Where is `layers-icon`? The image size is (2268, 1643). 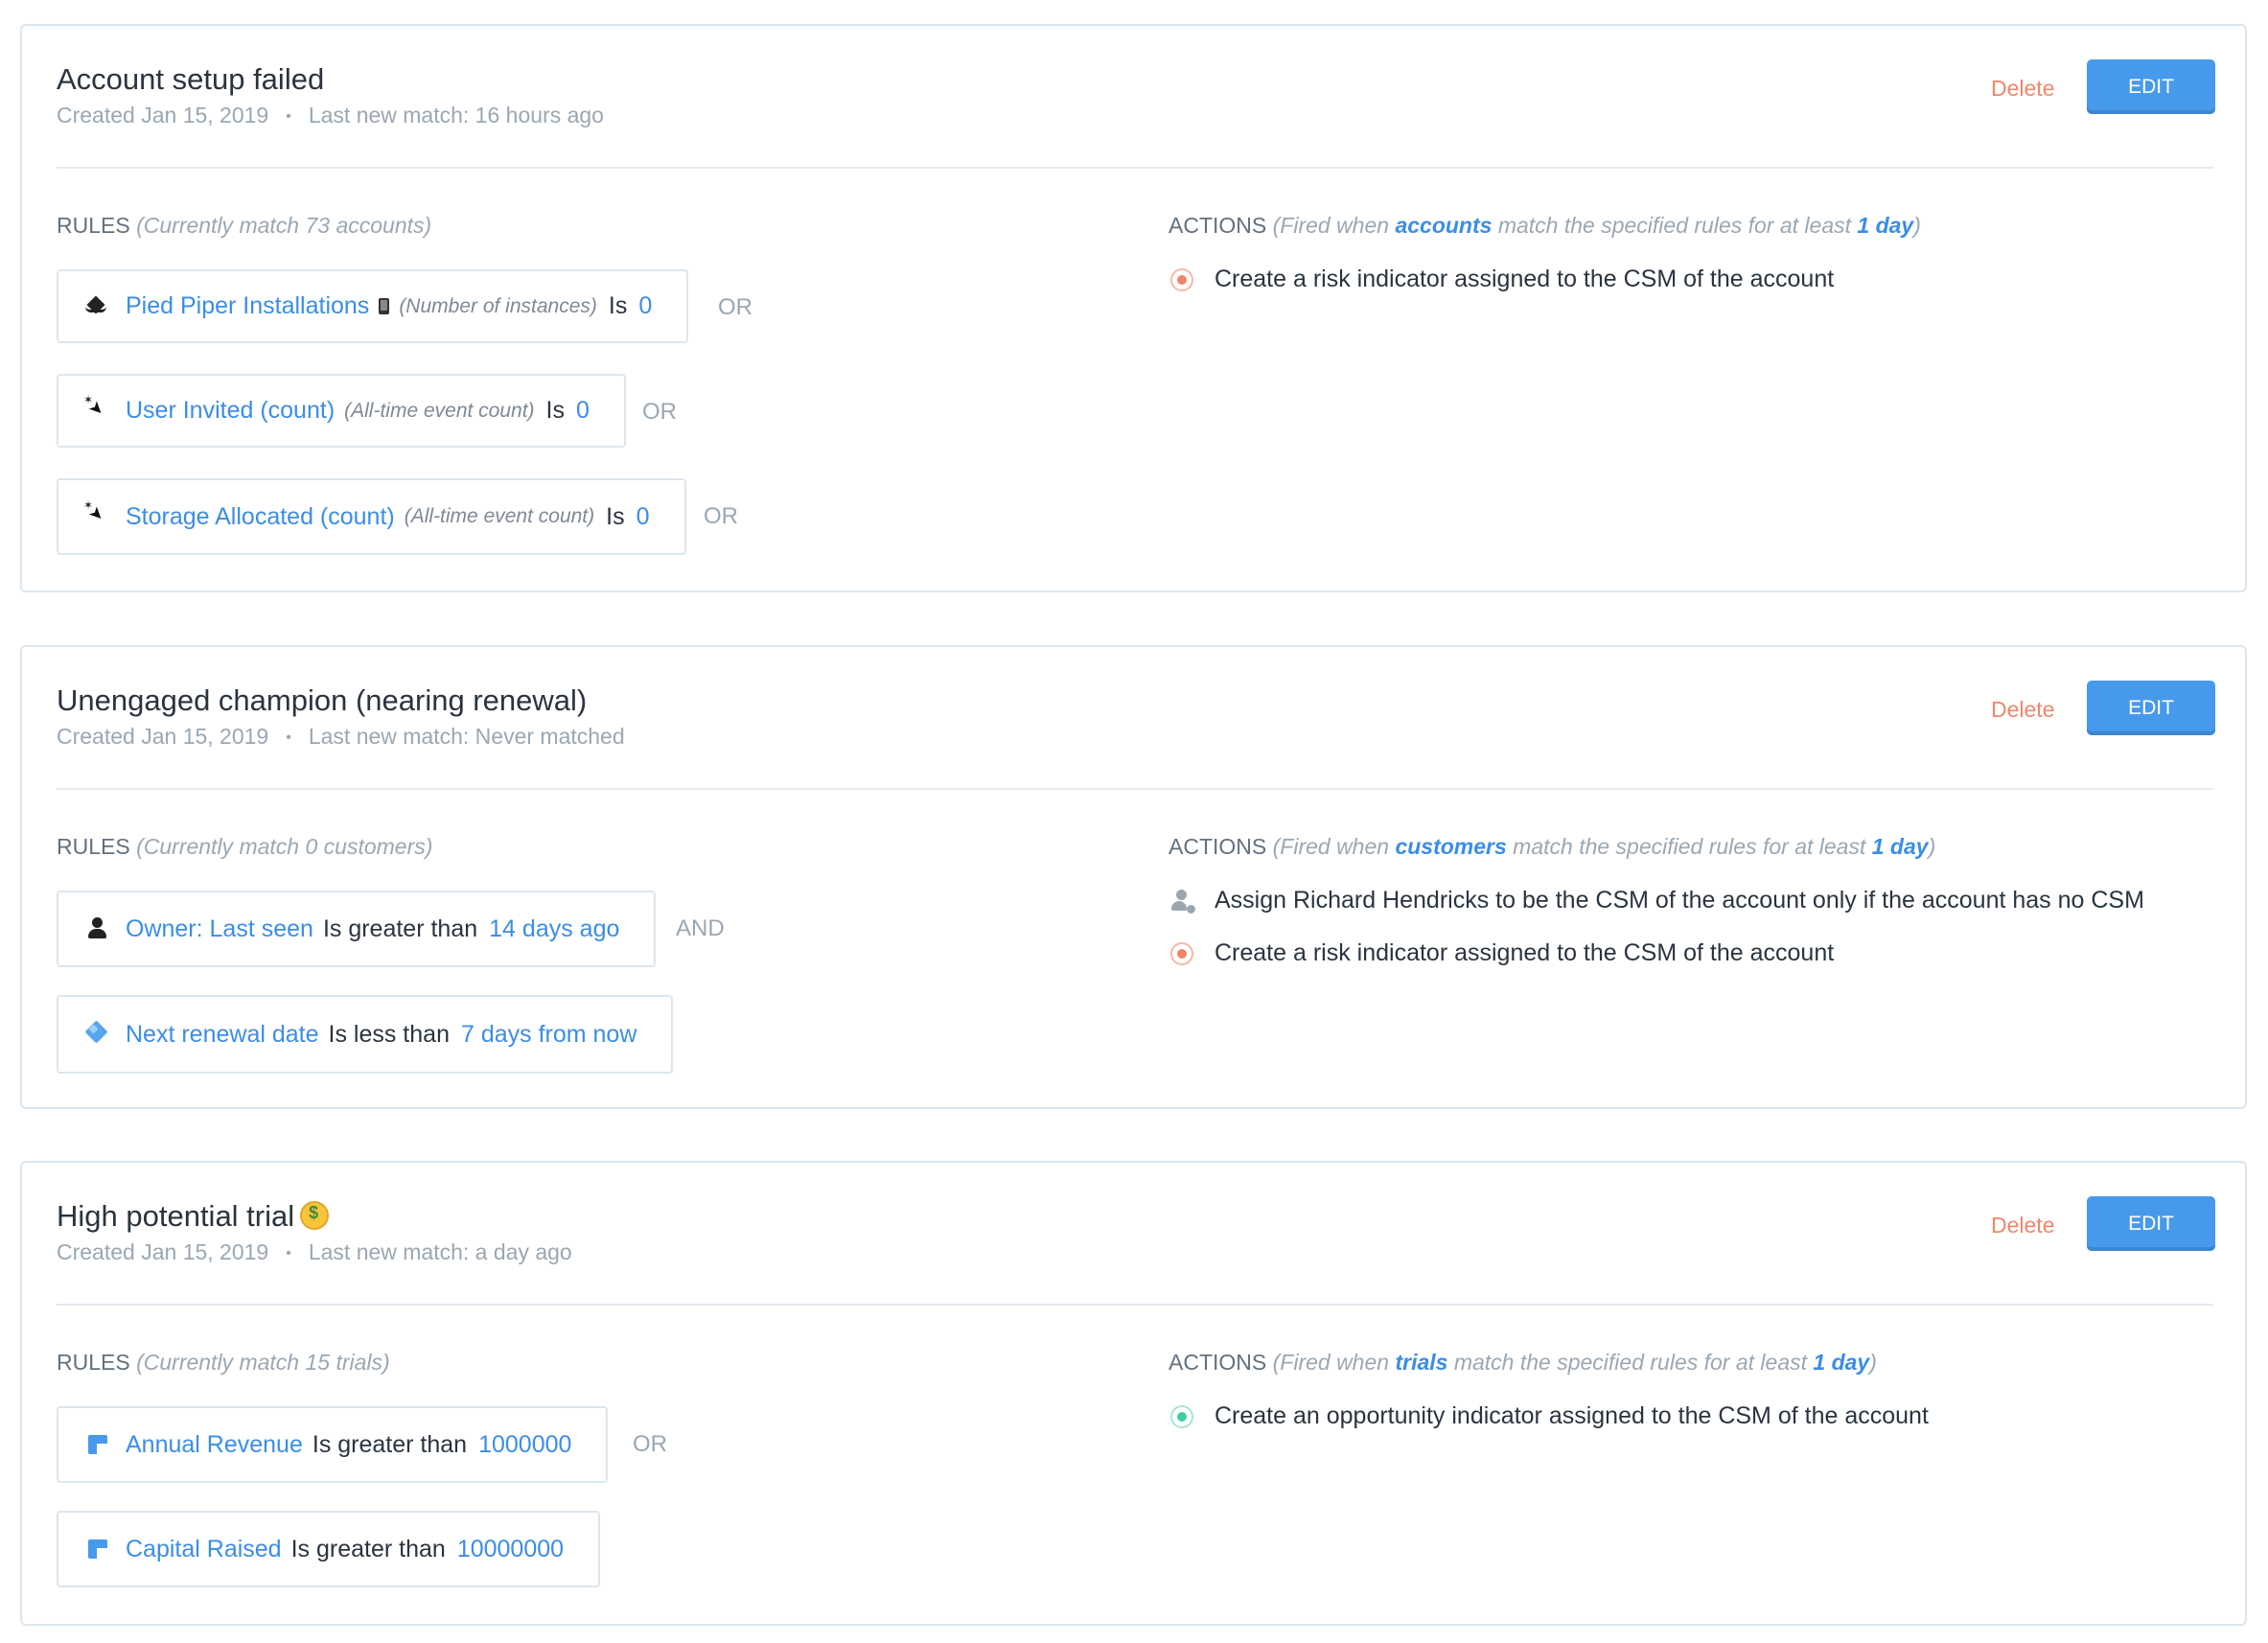
layers-icon is located at coordinates (97, 306).